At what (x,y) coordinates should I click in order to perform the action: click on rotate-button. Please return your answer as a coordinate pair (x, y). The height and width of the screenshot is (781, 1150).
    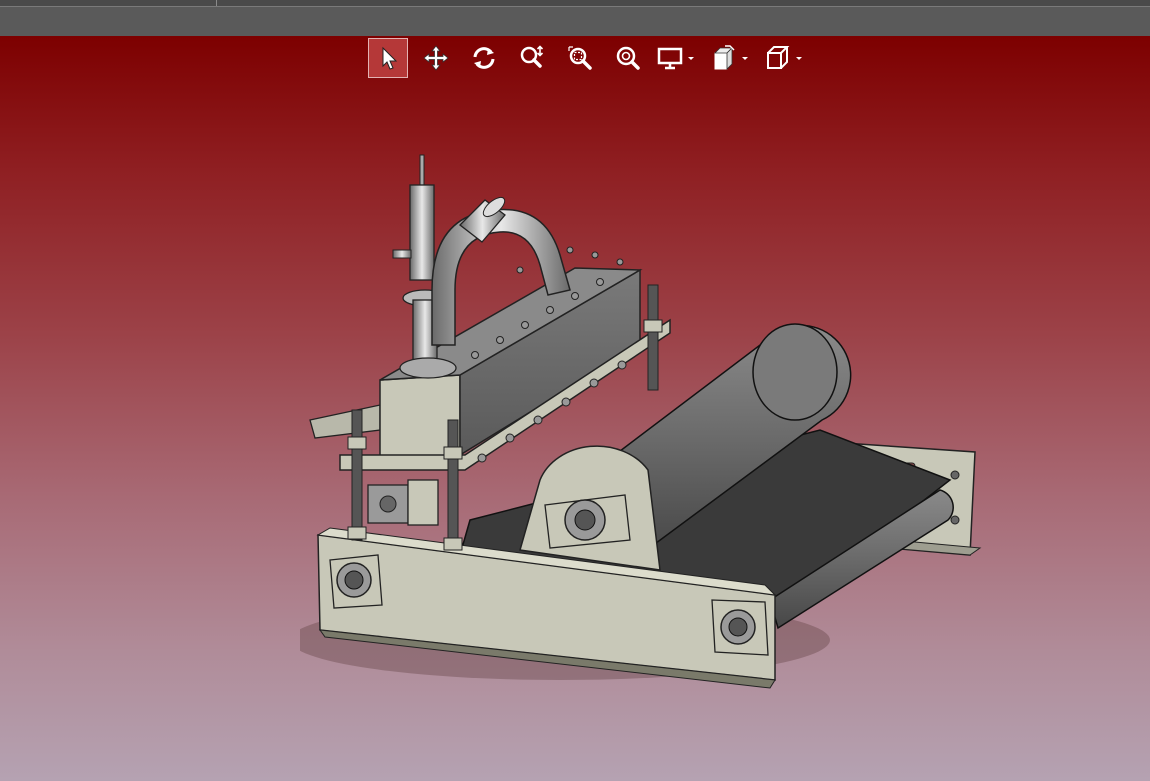
    Looking at the image, I should click on (484, 58).